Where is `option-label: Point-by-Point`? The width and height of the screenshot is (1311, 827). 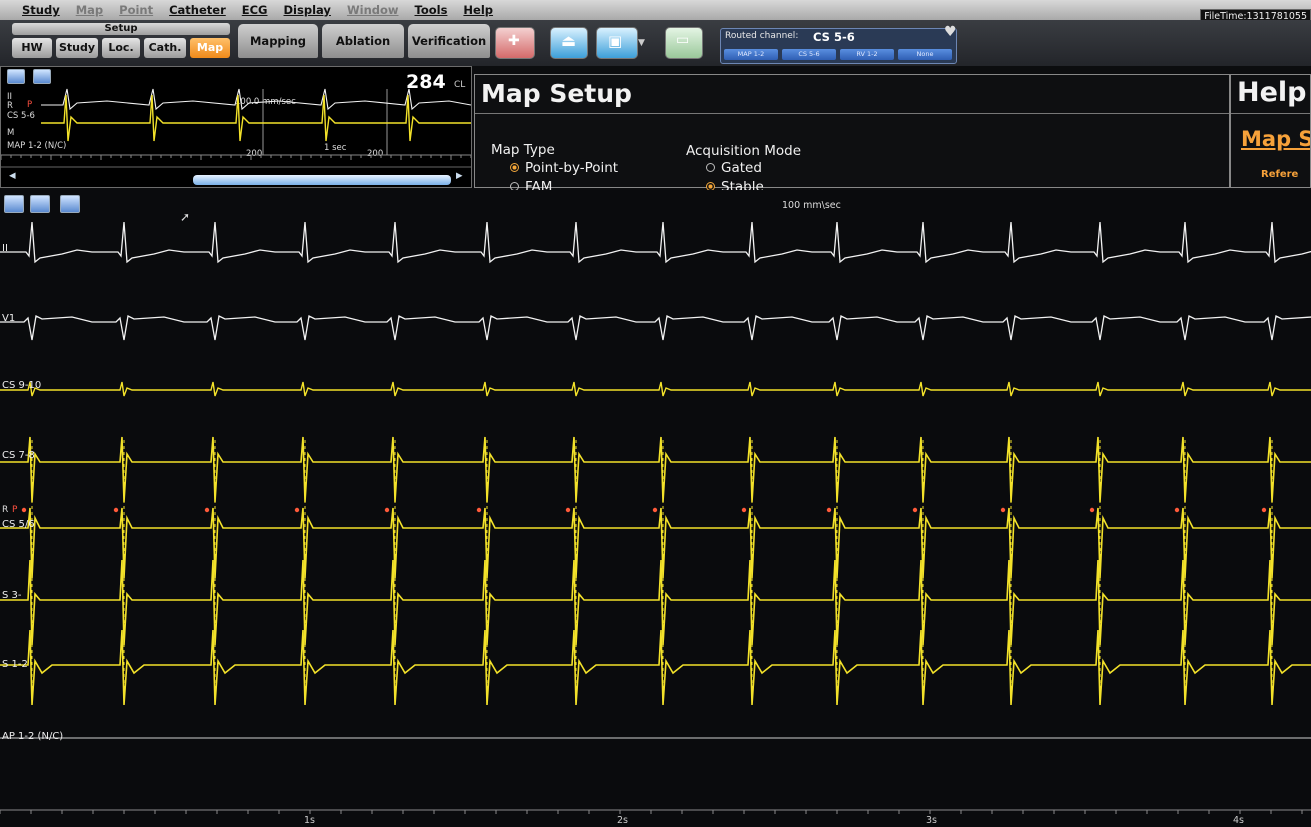
option-label: Point-by-Point is located at coordinates (572, 168).